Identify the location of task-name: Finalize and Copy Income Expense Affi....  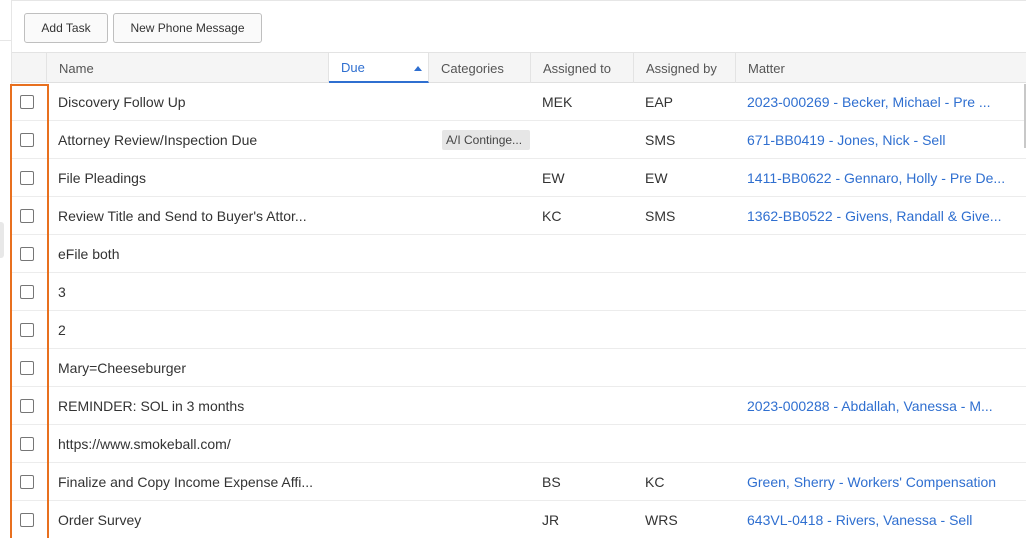
(196, 482).